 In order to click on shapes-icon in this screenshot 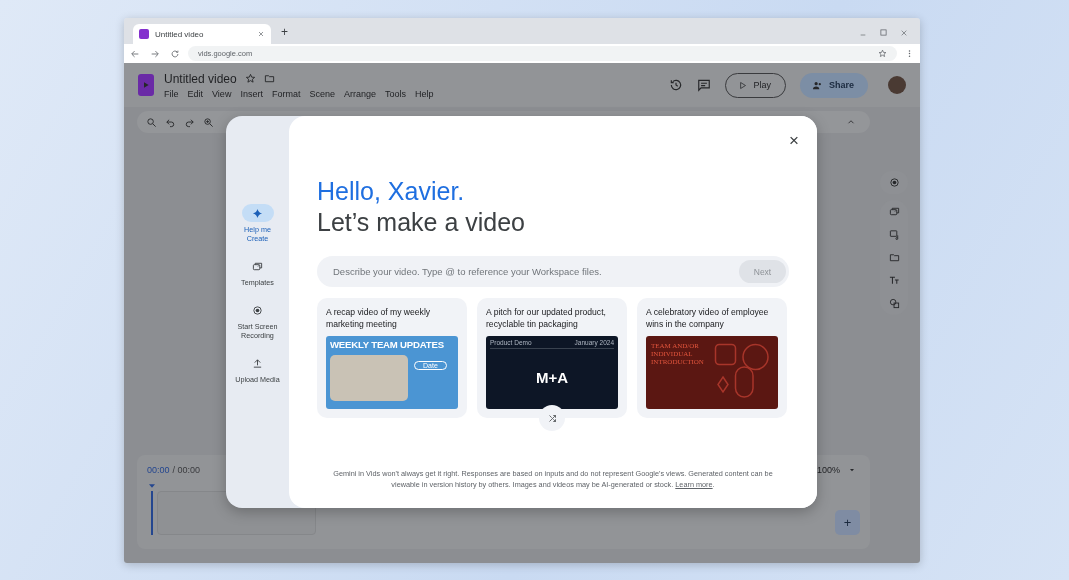, I will do `click(894, 303)`.